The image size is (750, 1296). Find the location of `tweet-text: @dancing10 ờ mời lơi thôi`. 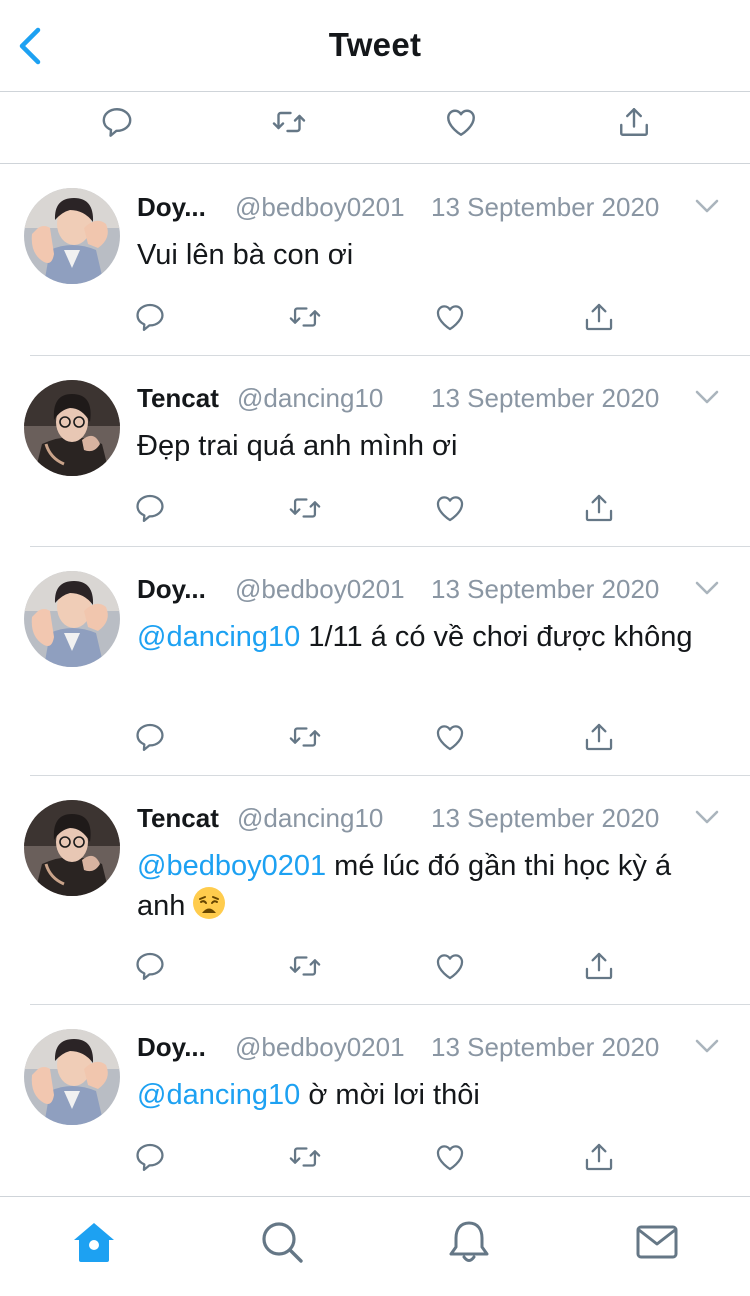

tweet-text: @dancing10 ờ mời lơi thôi is located at coordinates (428, 1095).